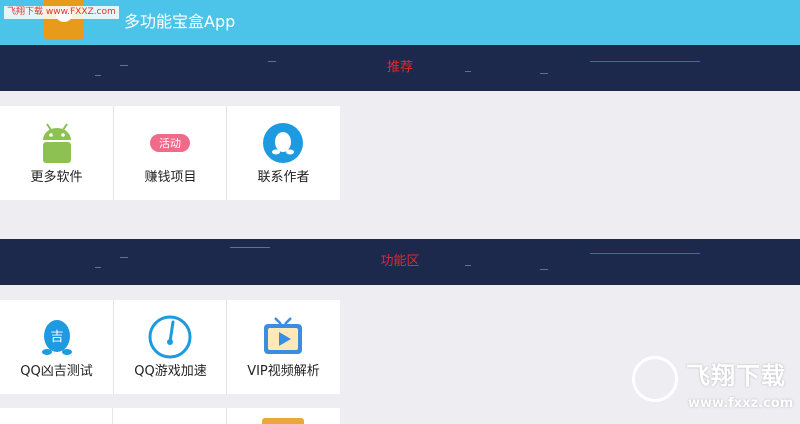 Image resolution: width=800 pixels, height=424 pixels. I want to click on watermark-logo-icon, so click(655, 379).